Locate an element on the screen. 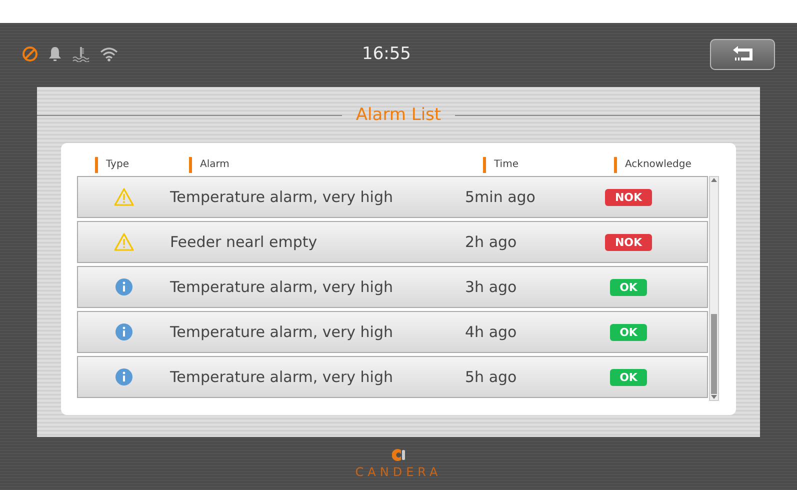 This screenshot has width=797, height=490. panel-title: Alarm List is located at coordinates (399, 115).